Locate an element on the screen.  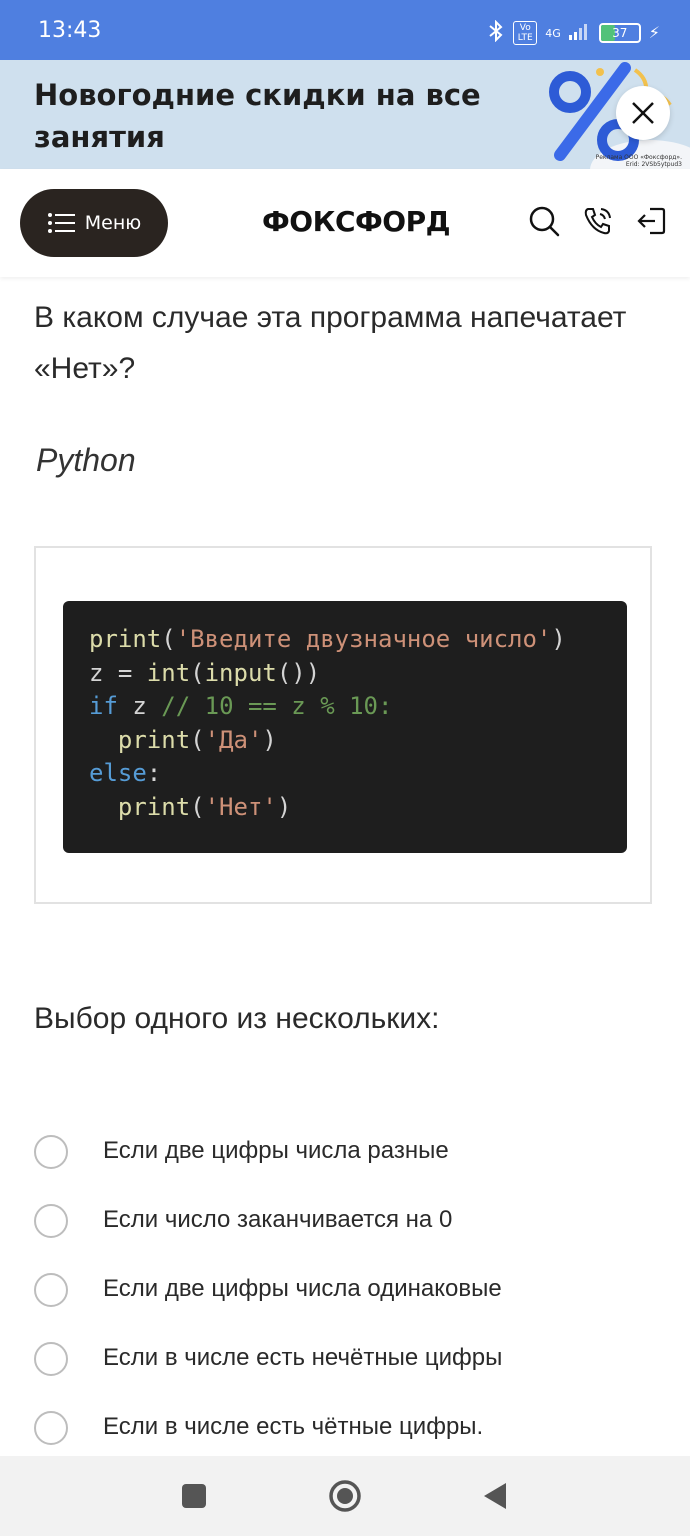
status-icons: Vo LTE 4G 37 ⚡ is located at coordinates (573, 32).